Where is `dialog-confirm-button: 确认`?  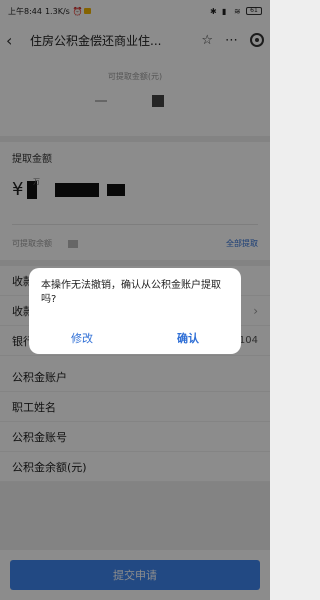
dialog-confirm-button: 确认 is located at coordinates (188, 339).